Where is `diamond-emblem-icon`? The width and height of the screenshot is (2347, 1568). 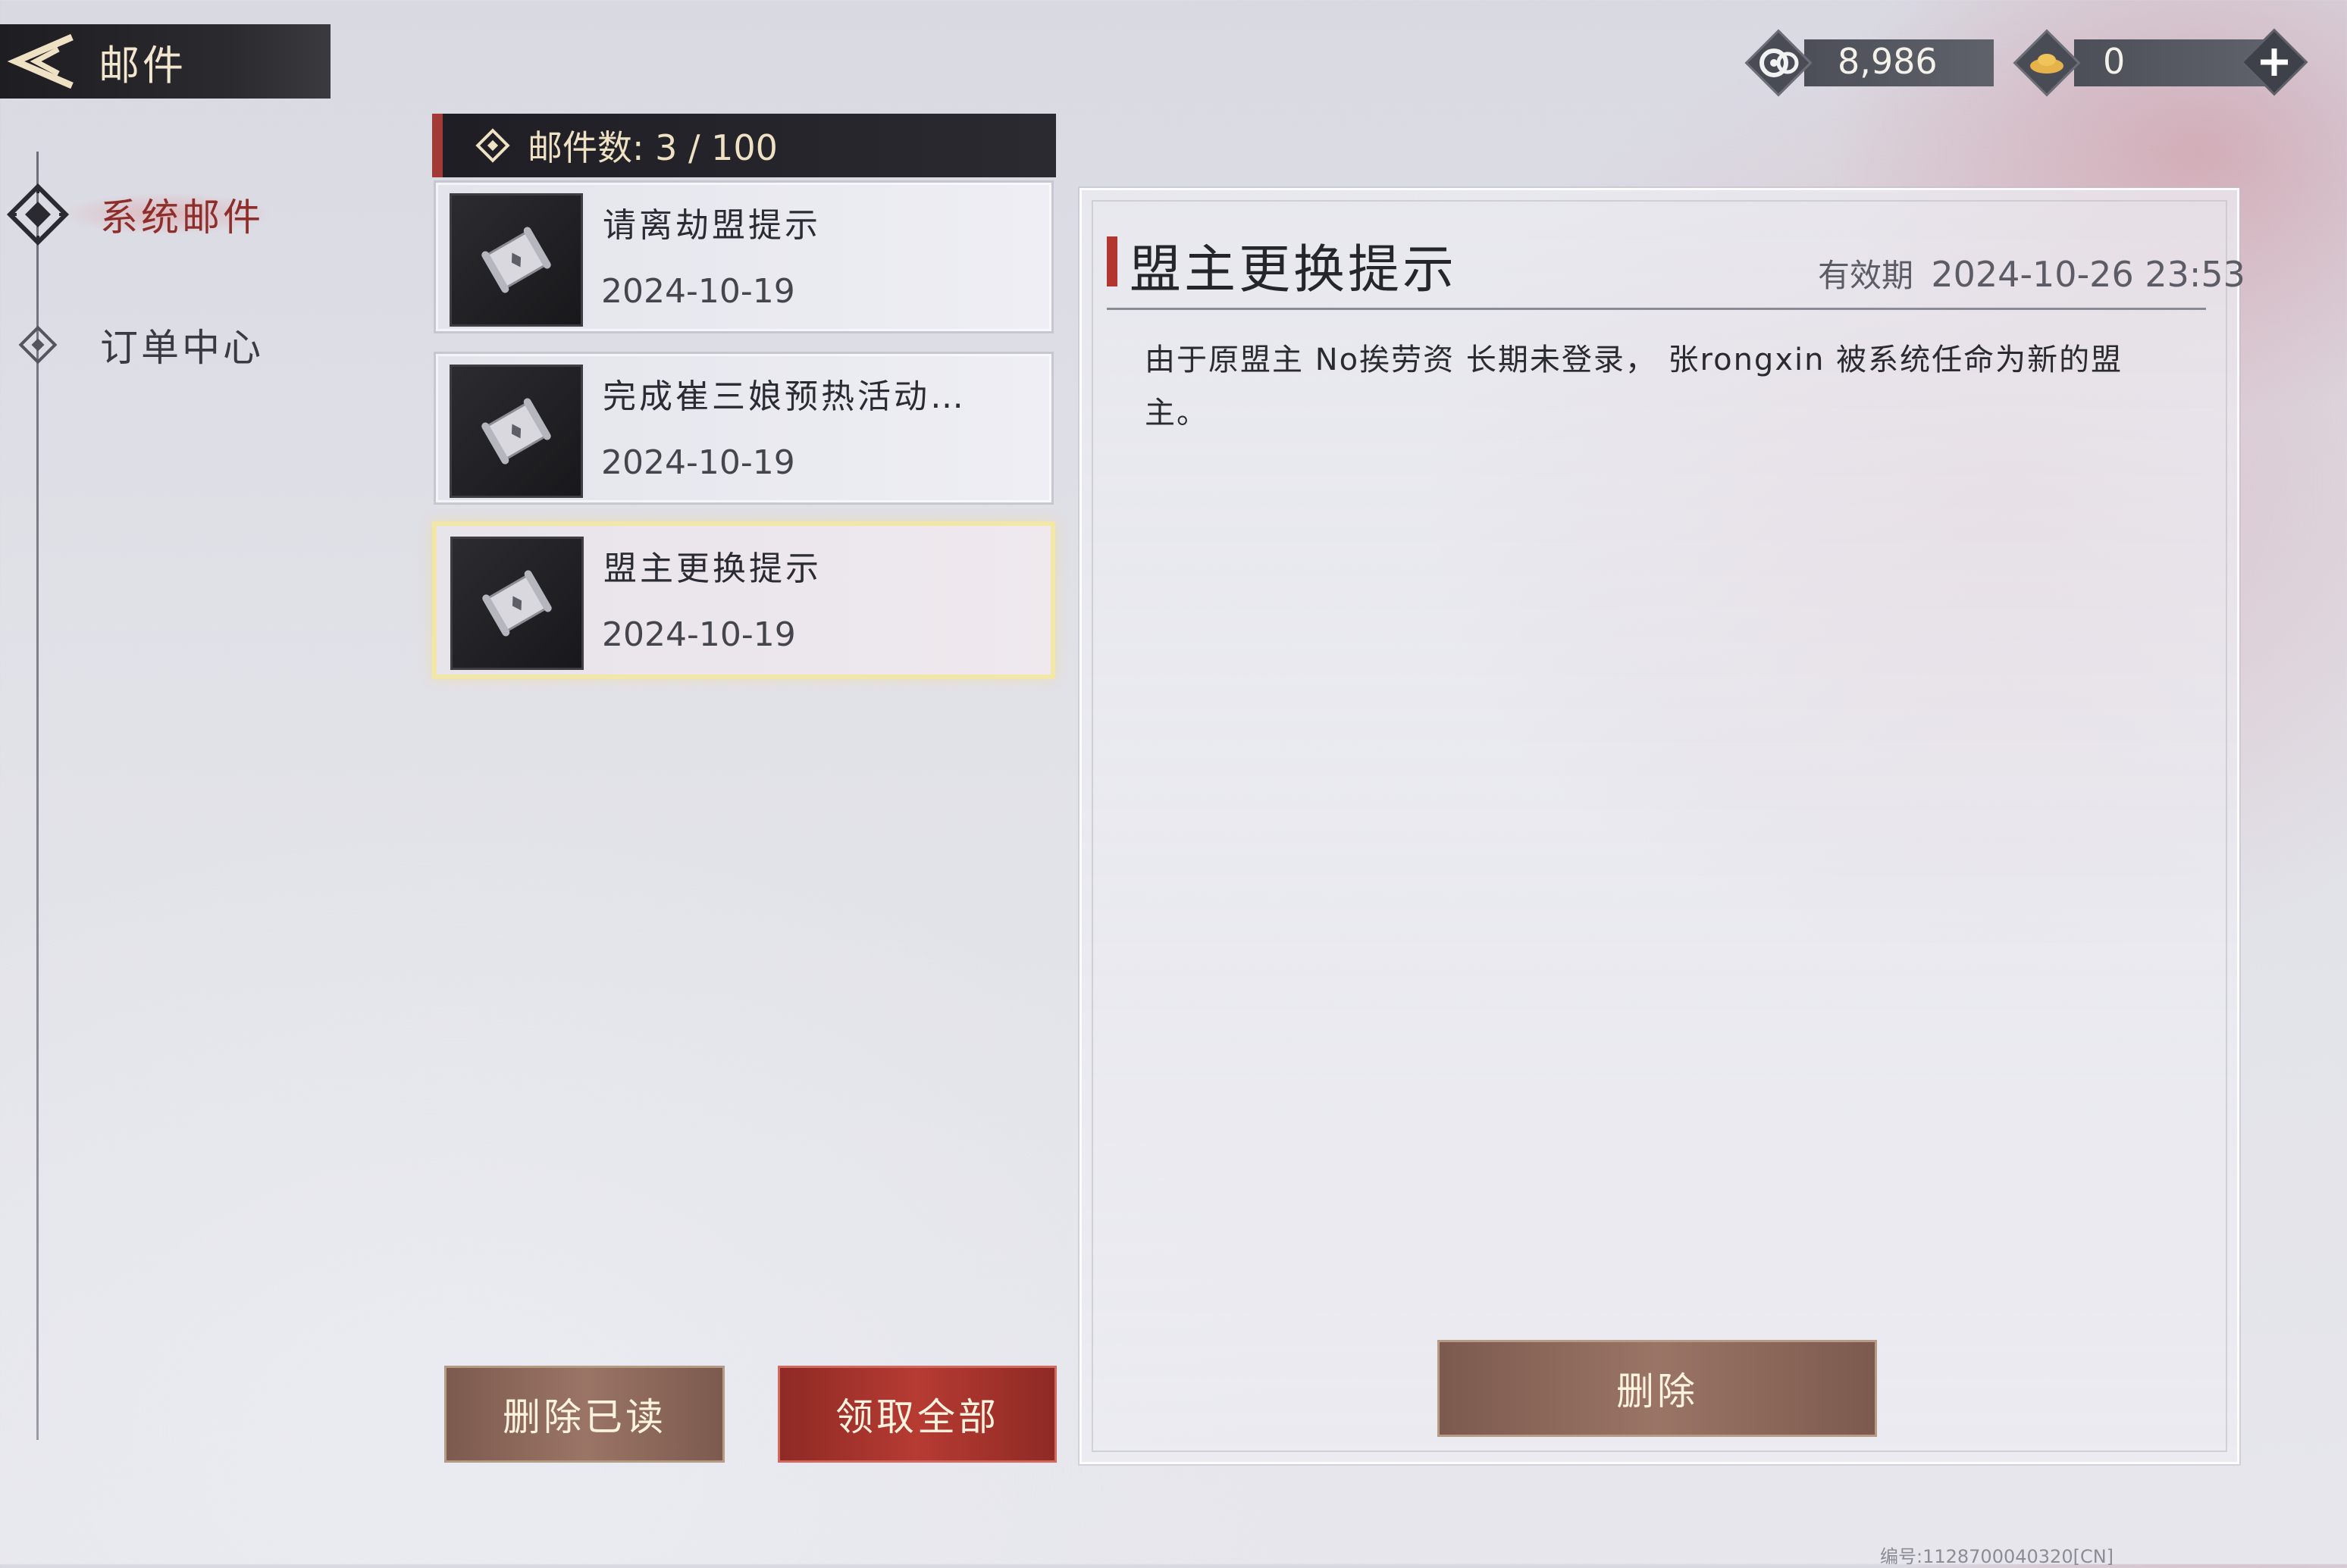 diamond-emblem-icon is located at coordinates (38, 214).